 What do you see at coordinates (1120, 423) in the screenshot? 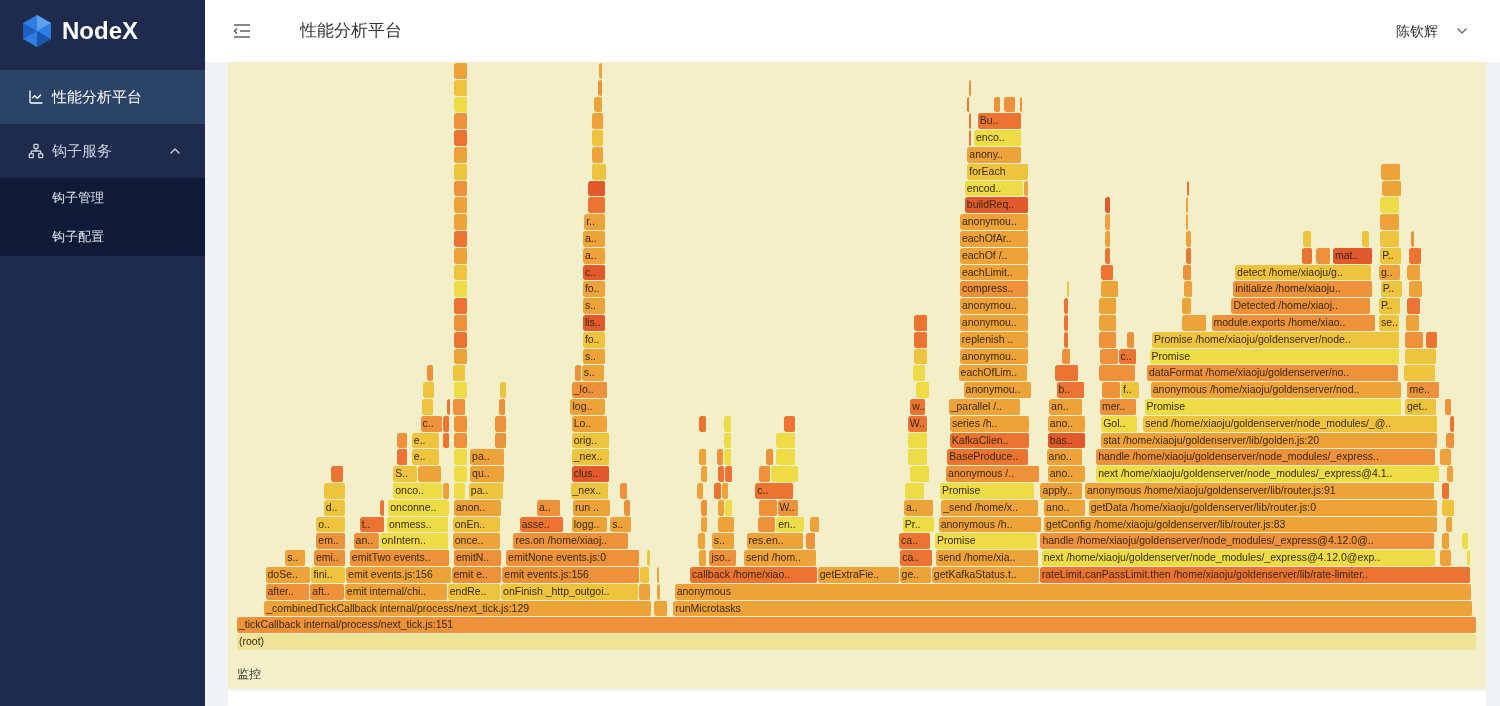
I see `flame-frame: Gol..` at bounding box center [1120, 423].